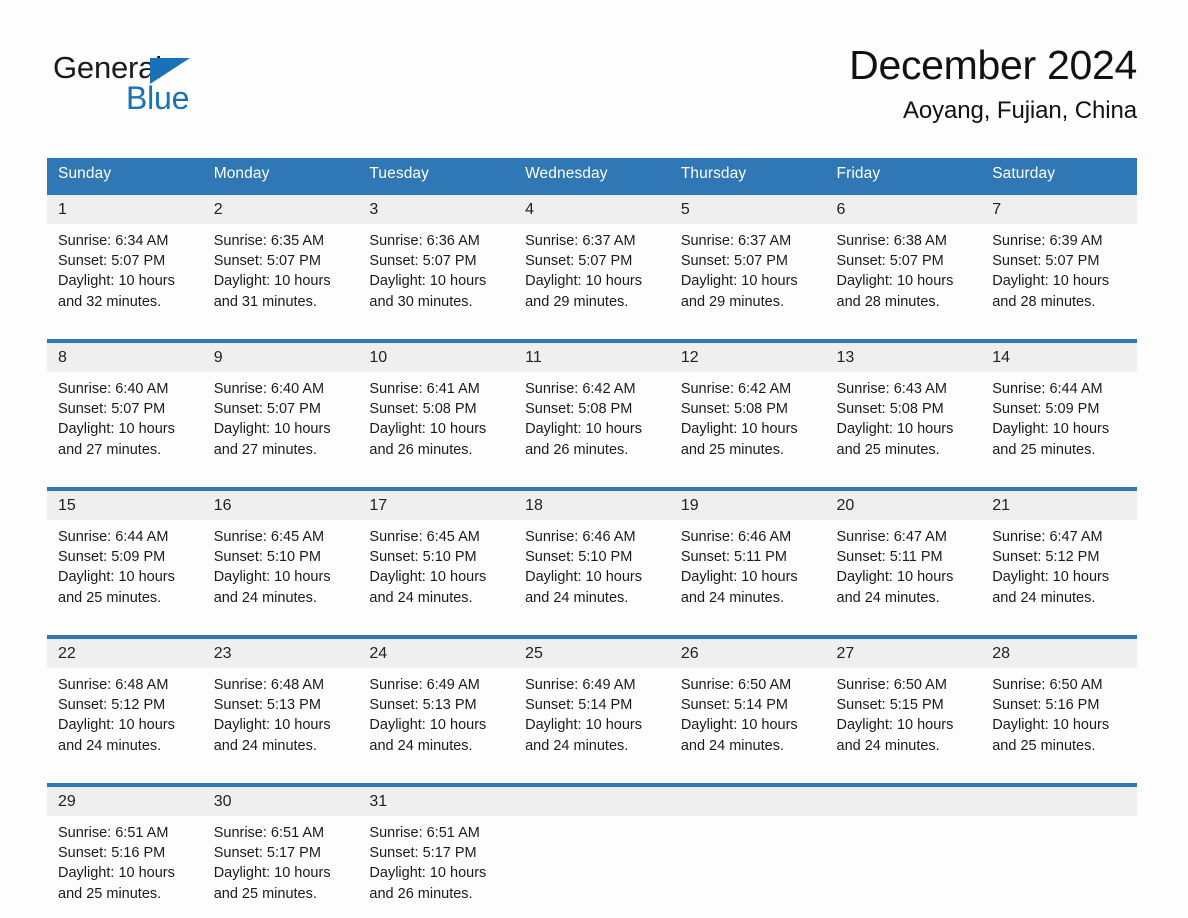  I want to click on sunrise-text: Sunrise: 6:38 AM, so click(891, 241).